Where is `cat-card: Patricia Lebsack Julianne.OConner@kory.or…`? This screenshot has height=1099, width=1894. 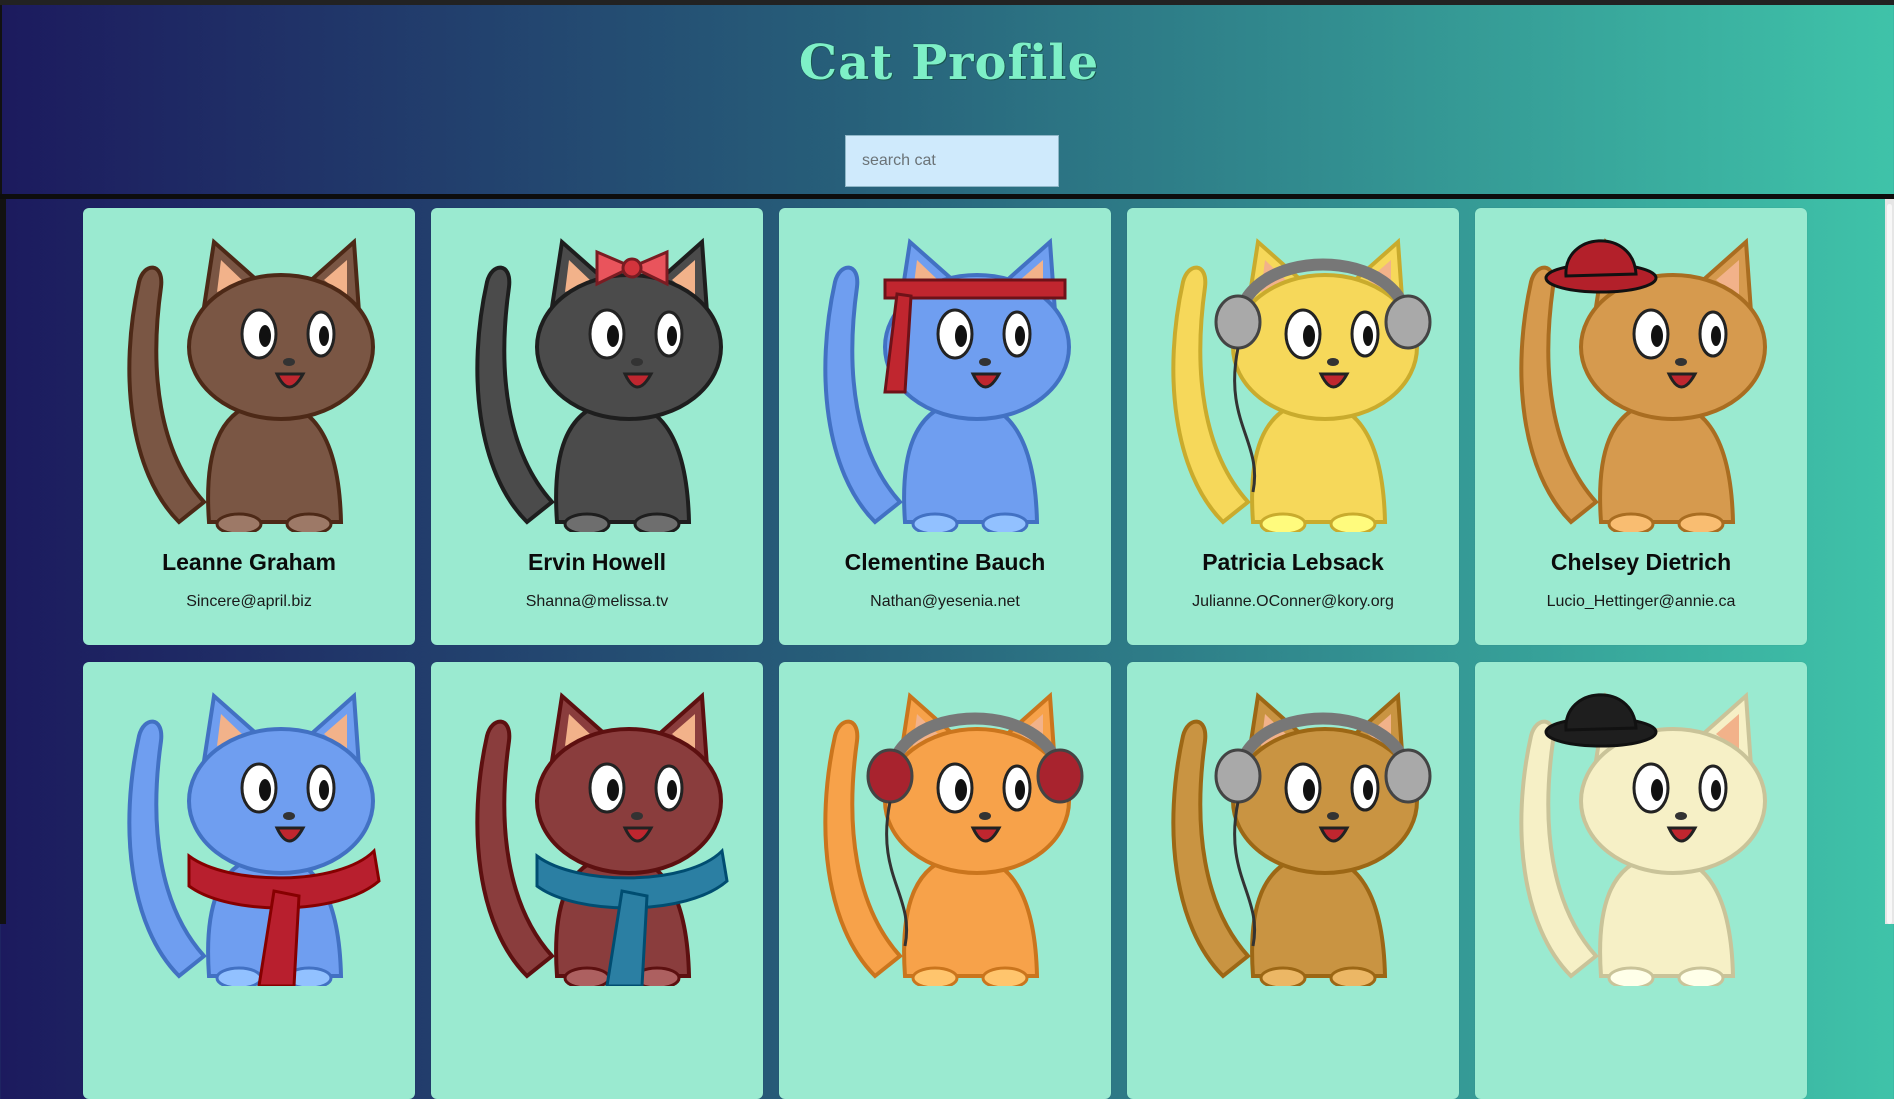
cat-card: Patricia Lebsack Julianne.OConner@kory.or… is located at coordinates (1293, 426).